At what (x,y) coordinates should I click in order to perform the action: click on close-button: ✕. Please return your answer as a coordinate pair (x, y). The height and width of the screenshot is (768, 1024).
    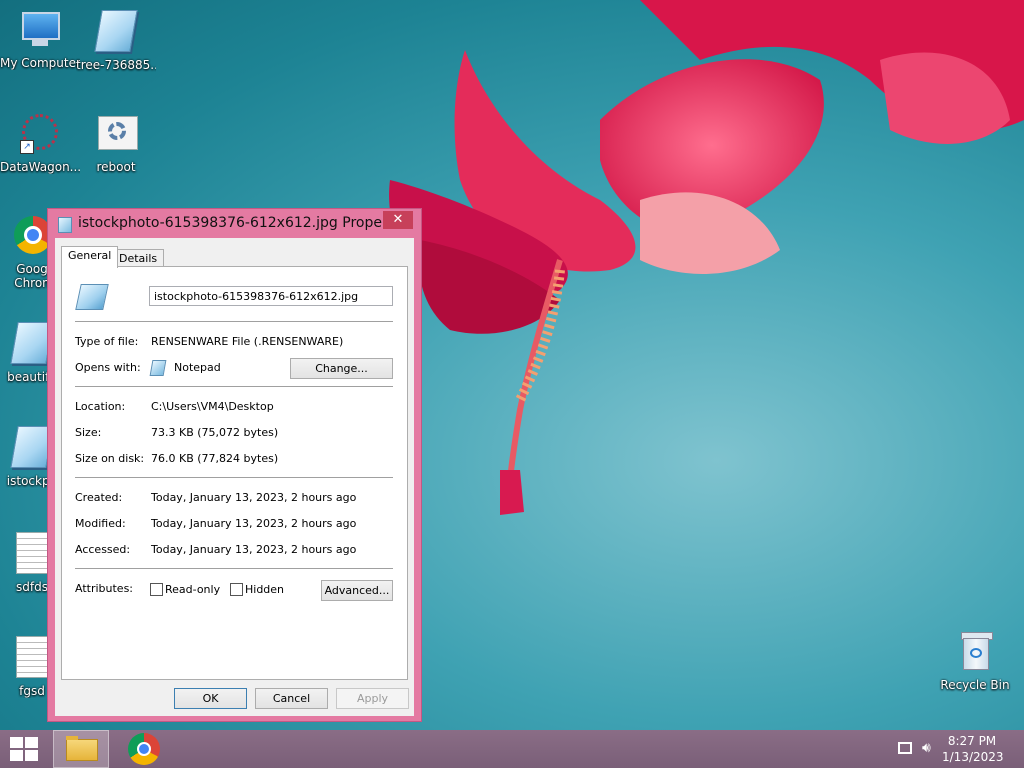
    Looking at the image, I should click on (398, 220).